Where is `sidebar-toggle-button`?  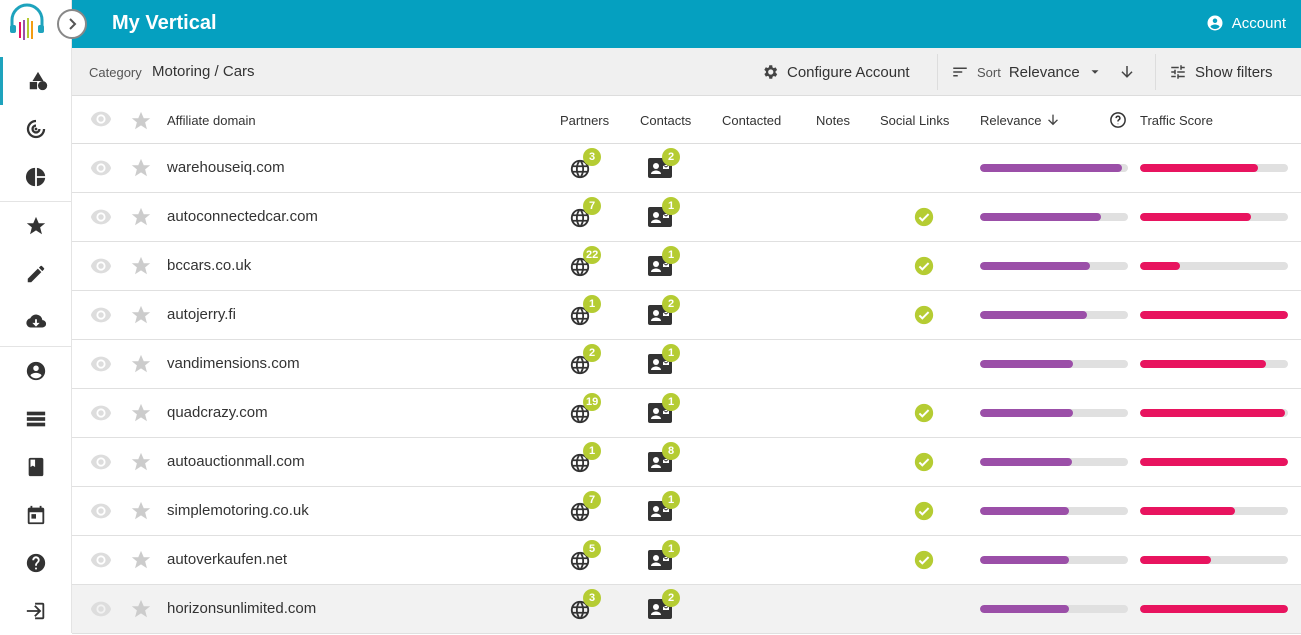
sidebar-toggle-button is located at coordinates (72, 24).